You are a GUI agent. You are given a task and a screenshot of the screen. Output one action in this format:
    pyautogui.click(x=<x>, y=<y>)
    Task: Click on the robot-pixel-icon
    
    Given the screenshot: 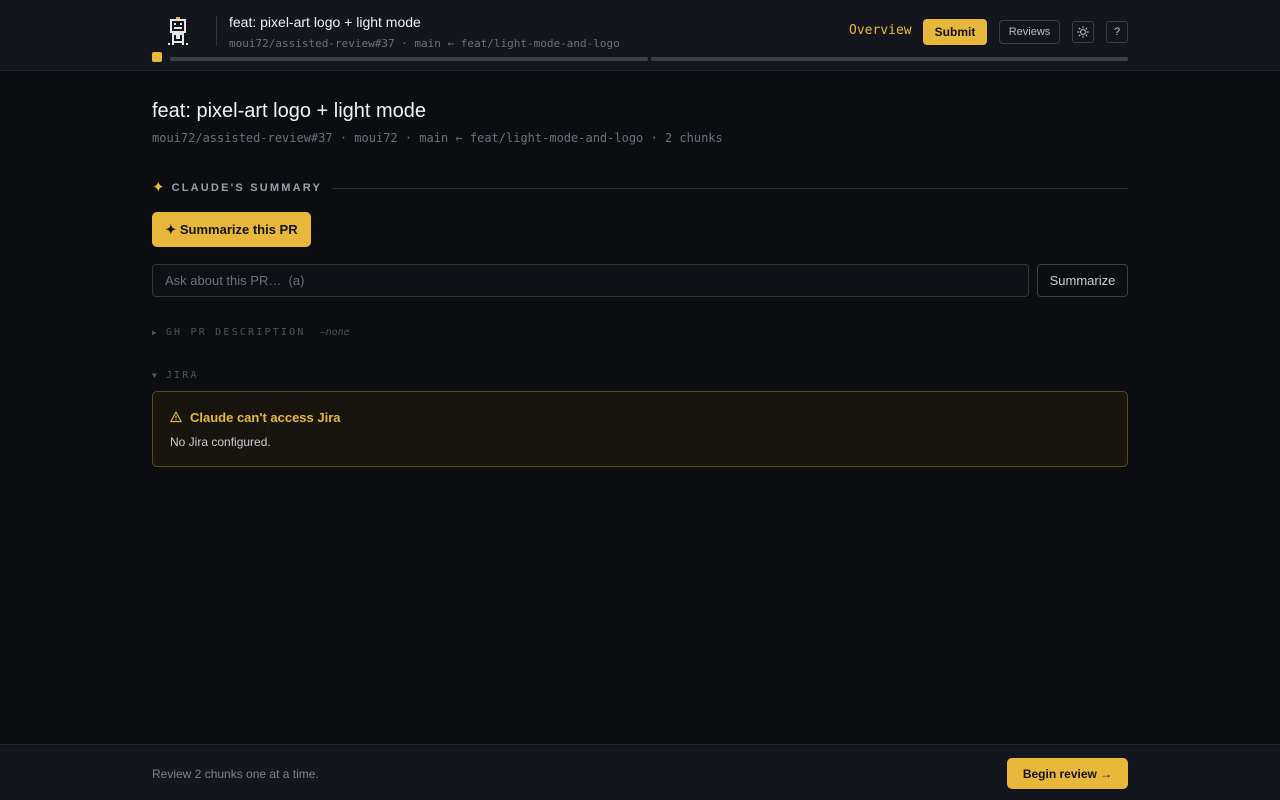 What is the action you would take?
    pyautogui.click(x=178, y=31)
    